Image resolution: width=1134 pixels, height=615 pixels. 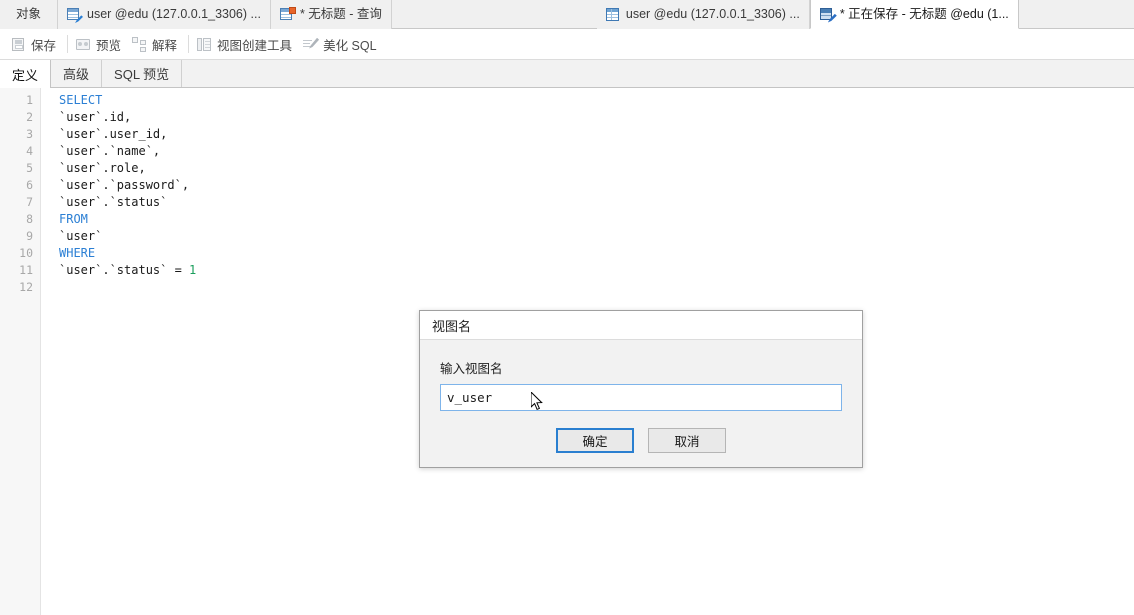 I want to click on subtab-label: SQL 预览, so click(x=142, y=74).